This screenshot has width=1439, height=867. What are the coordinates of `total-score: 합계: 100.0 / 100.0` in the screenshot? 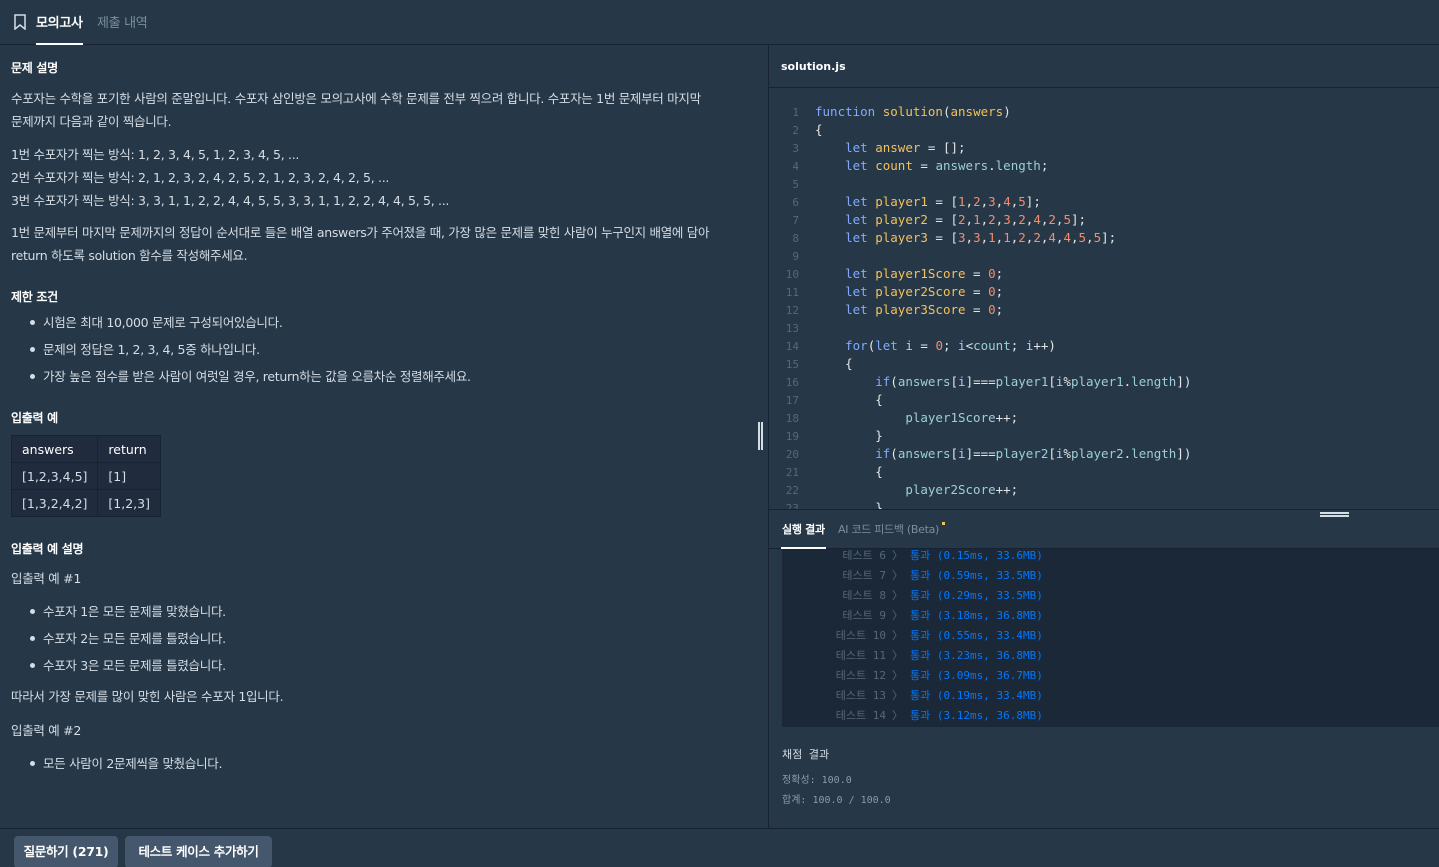 It's located at (836, 800).